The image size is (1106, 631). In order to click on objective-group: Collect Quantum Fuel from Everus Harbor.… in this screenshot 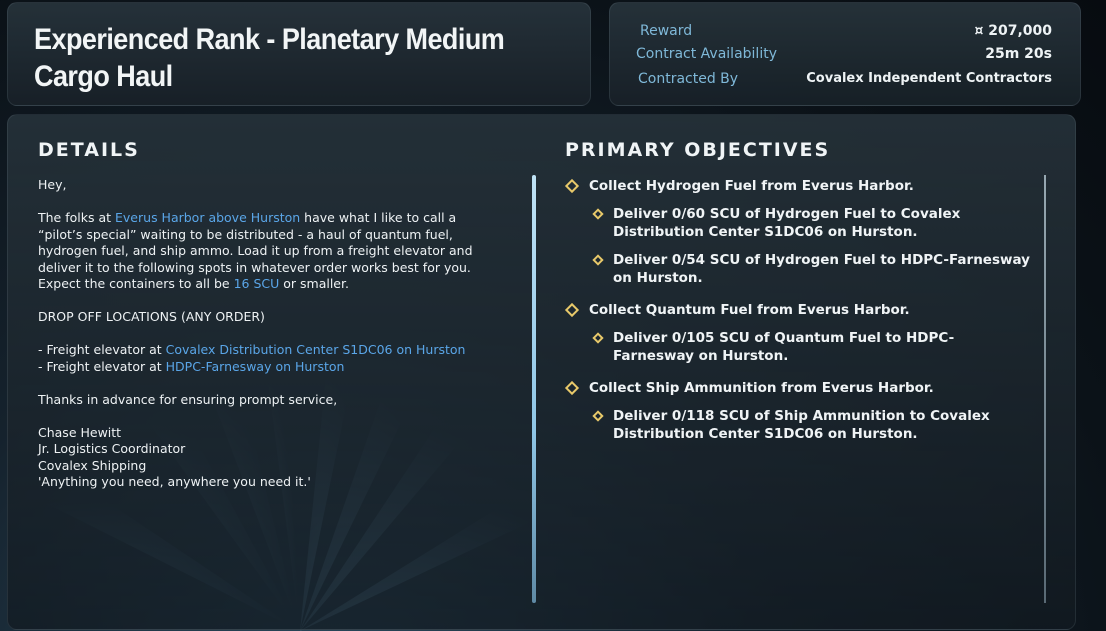, I will do `click(799, 333)`.